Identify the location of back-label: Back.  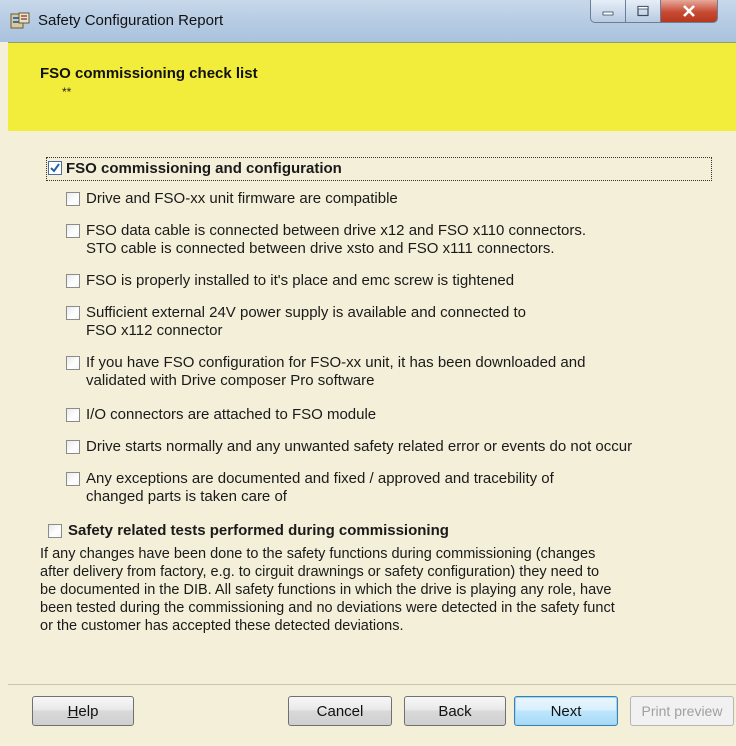
(455, 711).